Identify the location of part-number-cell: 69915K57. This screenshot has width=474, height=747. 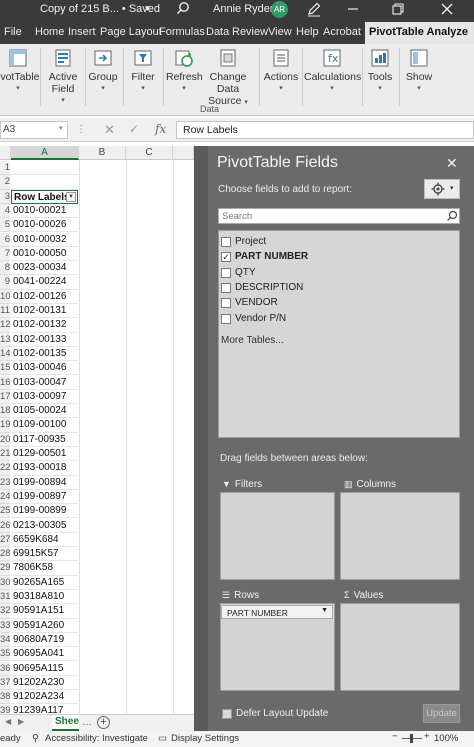
(44, 554).